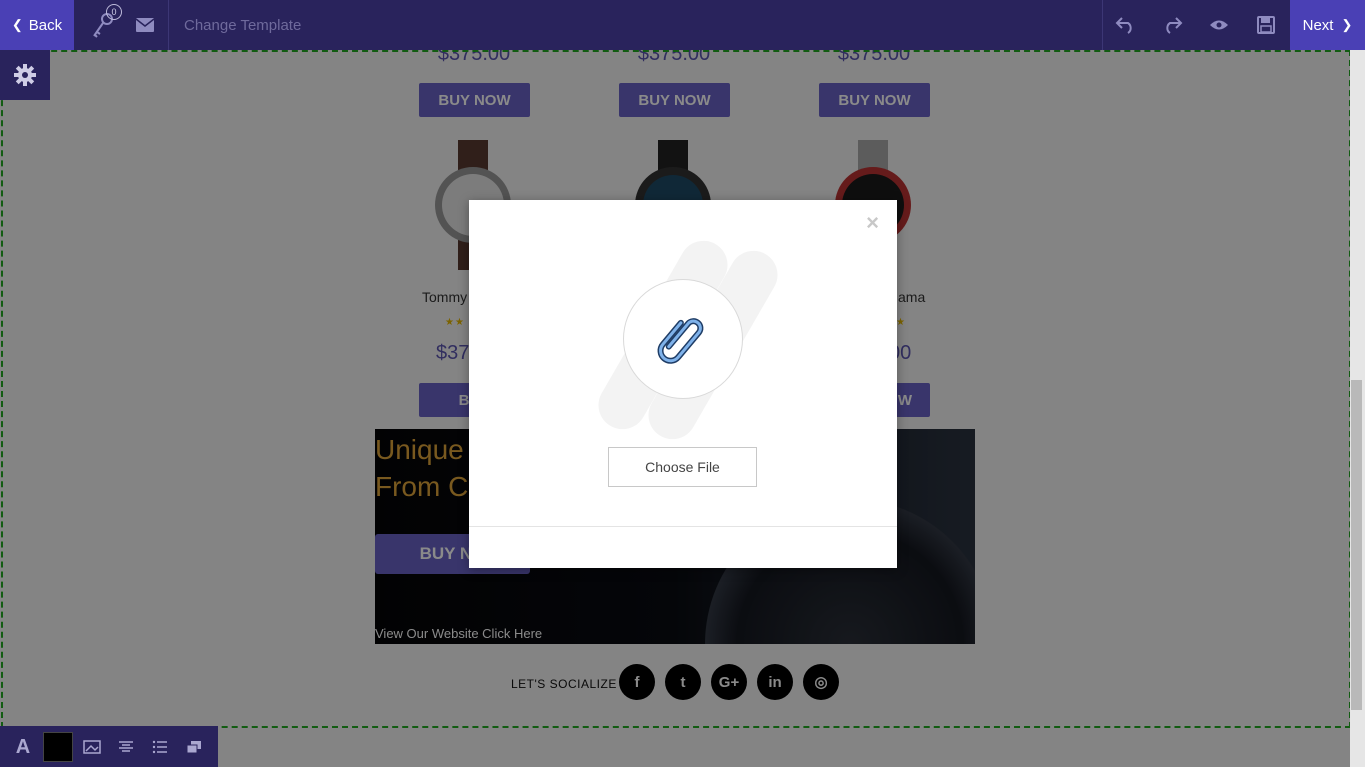  What do you see at coordinates (126, 747) in the screenshot?
I see `align-center-icon` at bounding box center [126, 747].